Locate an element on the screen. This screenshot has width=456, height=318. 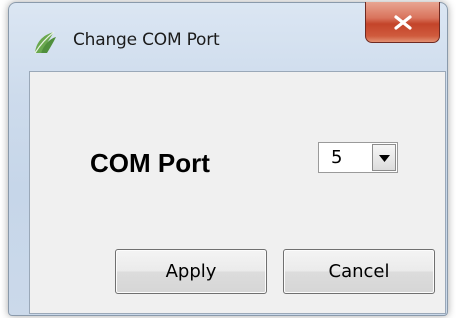
com-port-label: COM Port is located at coordinates (150, 163).